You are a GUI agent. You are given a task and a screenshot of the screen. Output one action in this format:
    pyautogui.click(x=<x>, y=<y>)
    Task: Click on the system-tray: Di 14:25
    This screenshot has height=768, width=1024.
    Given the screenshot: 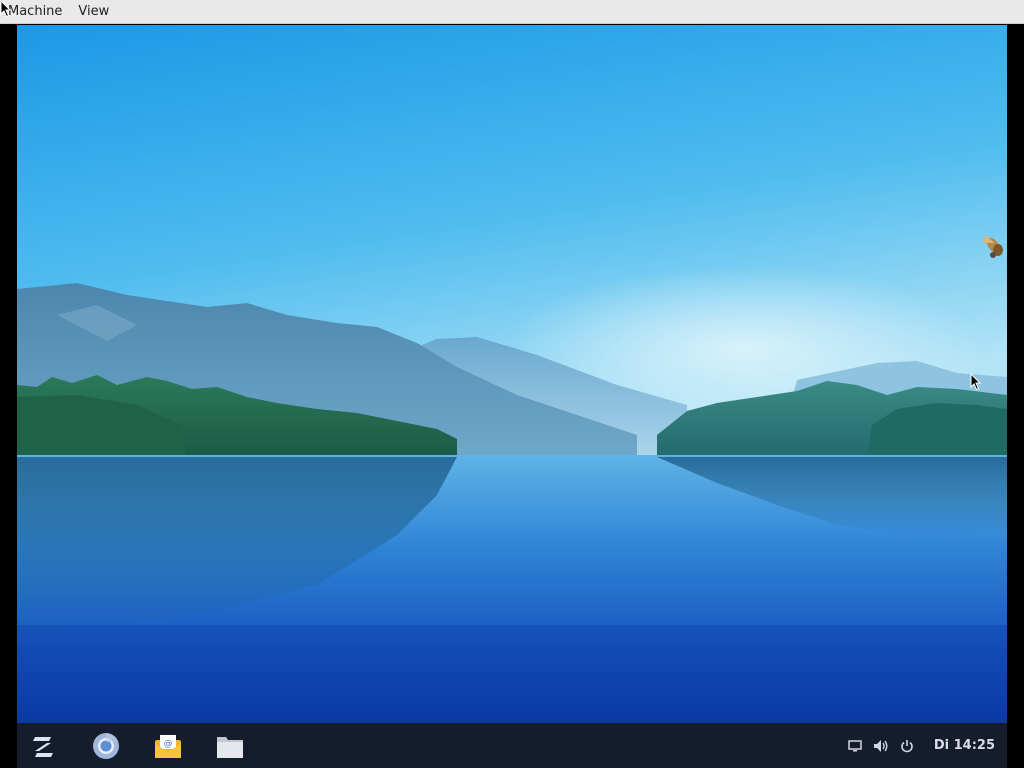 What is the action you would take?
    pyautogui.click(x=924, y=745)
    